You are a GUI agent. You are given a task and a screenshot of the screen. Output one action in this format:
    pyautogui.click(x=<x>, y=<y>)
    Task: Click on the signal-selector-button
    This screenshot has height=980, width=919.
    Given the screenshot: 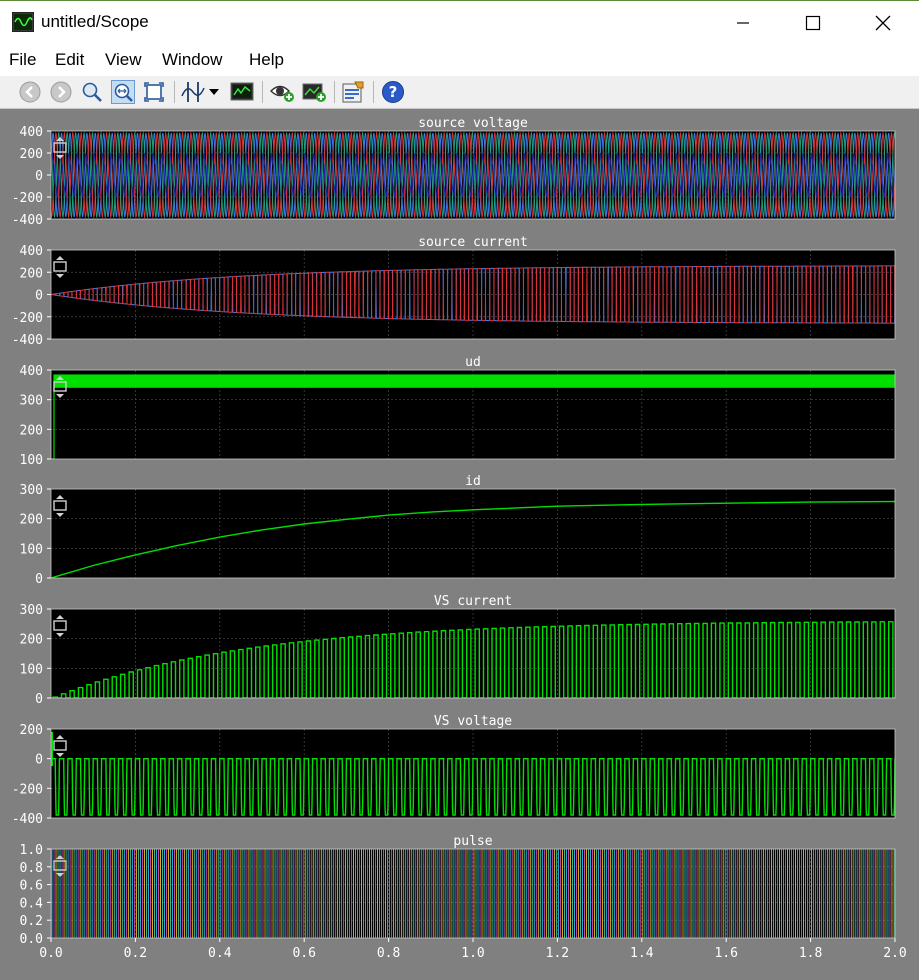 What is the action you would take?
    pyautogui.click(x=314, y=92)
    